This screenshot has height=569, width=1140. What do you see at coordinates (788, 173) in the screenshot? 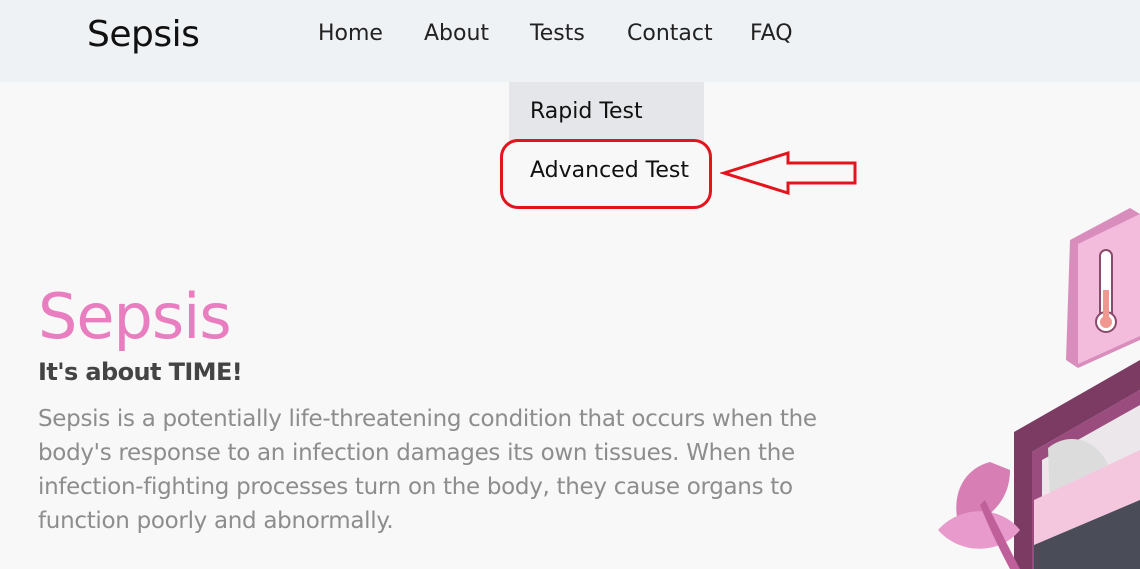
I see `annotation-arrow-icon` at bounding box center [788, 173].